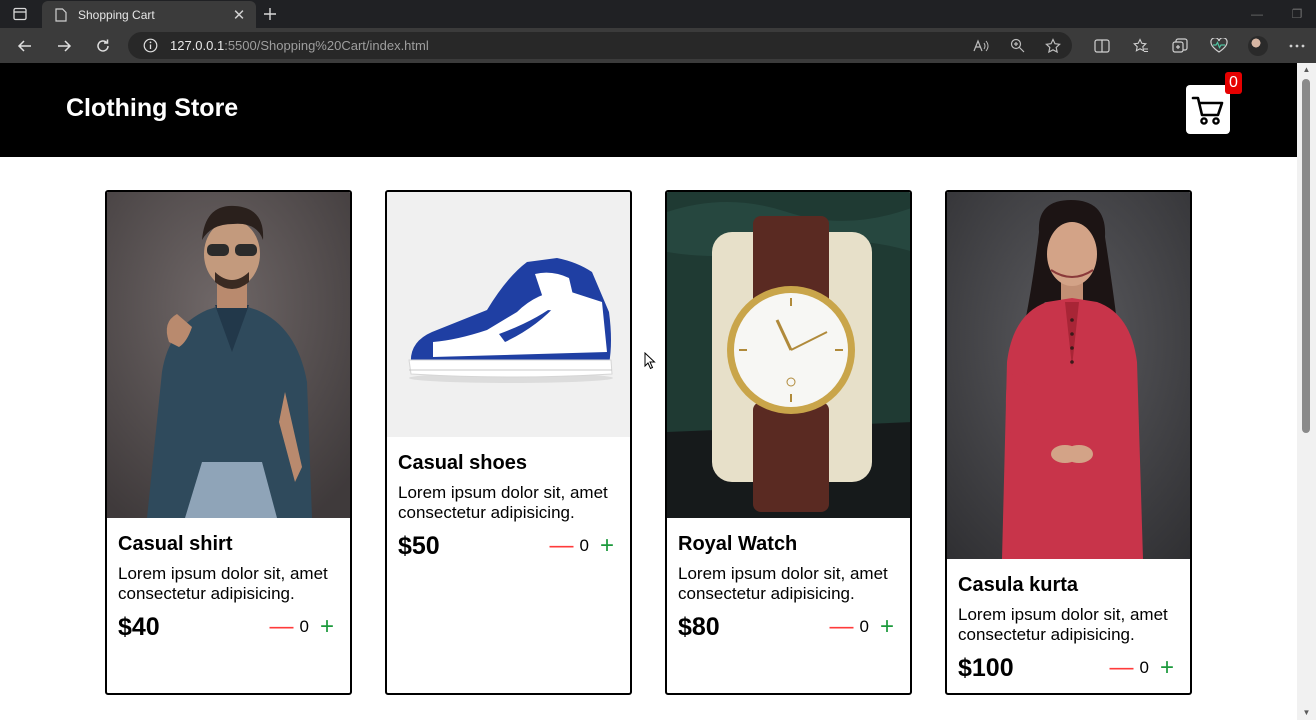 The height and width of the screenshot is (720, 1316). I want to click on read-aloud-icon, so click(981, 46).